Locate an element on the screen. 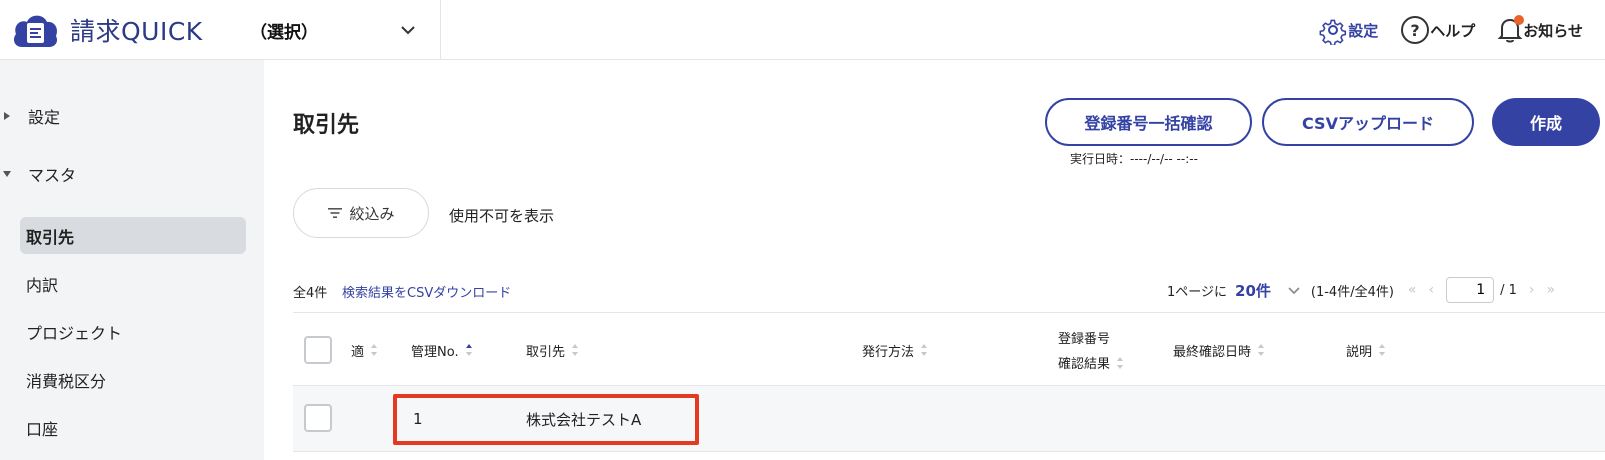  col-partner: 取引先 is located at coordinates (552, 350).